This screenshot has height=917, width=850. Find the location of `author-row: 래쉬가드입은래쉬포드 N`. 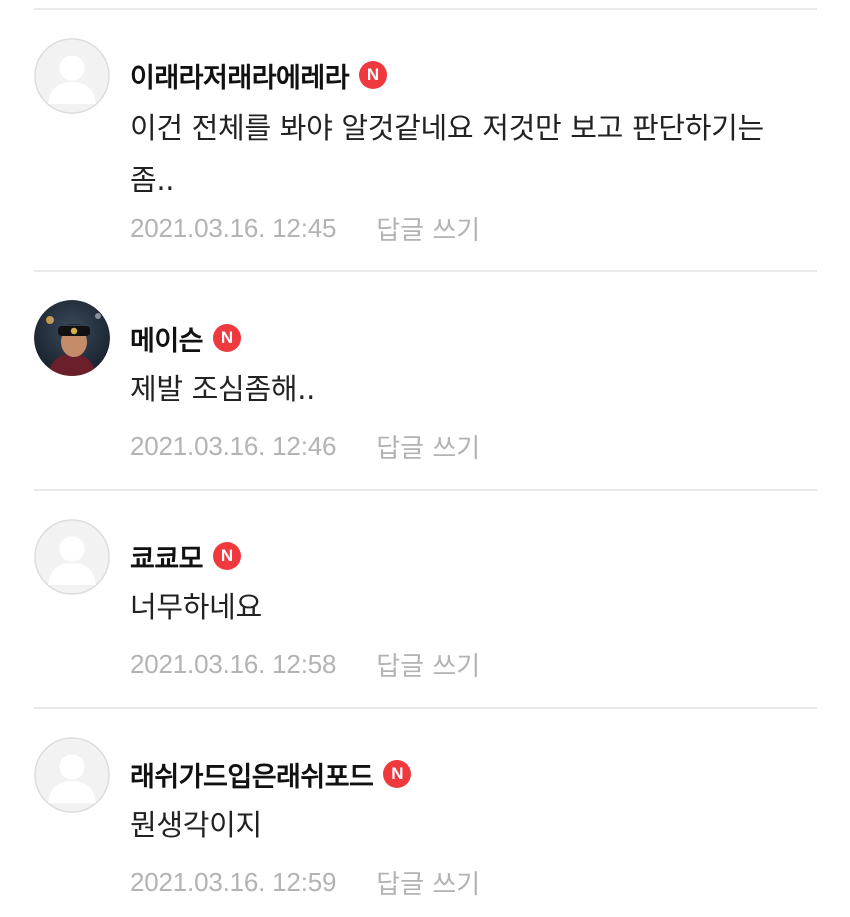

author-row: 래쉬가드입은래쉬포드 N is located at coordinates (271, 774).